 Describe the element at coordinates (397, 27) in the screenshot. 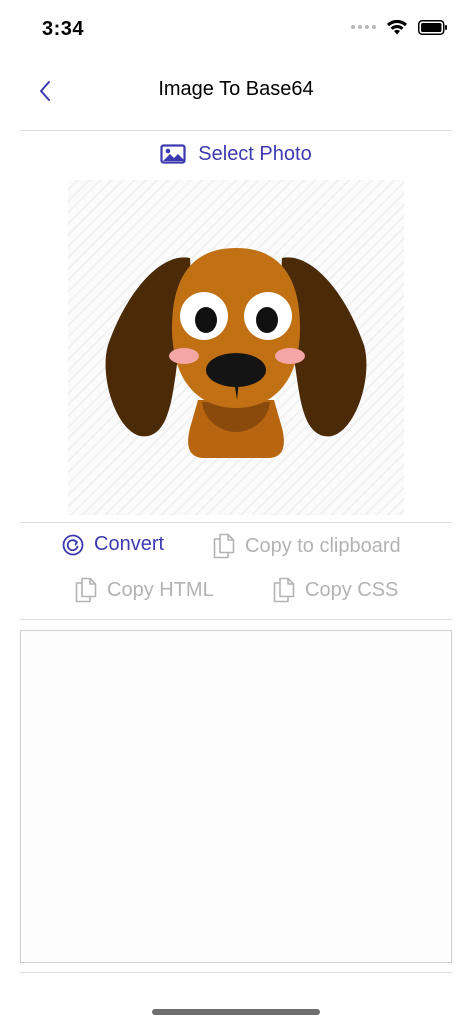

I see `wifi-icon` at that location.